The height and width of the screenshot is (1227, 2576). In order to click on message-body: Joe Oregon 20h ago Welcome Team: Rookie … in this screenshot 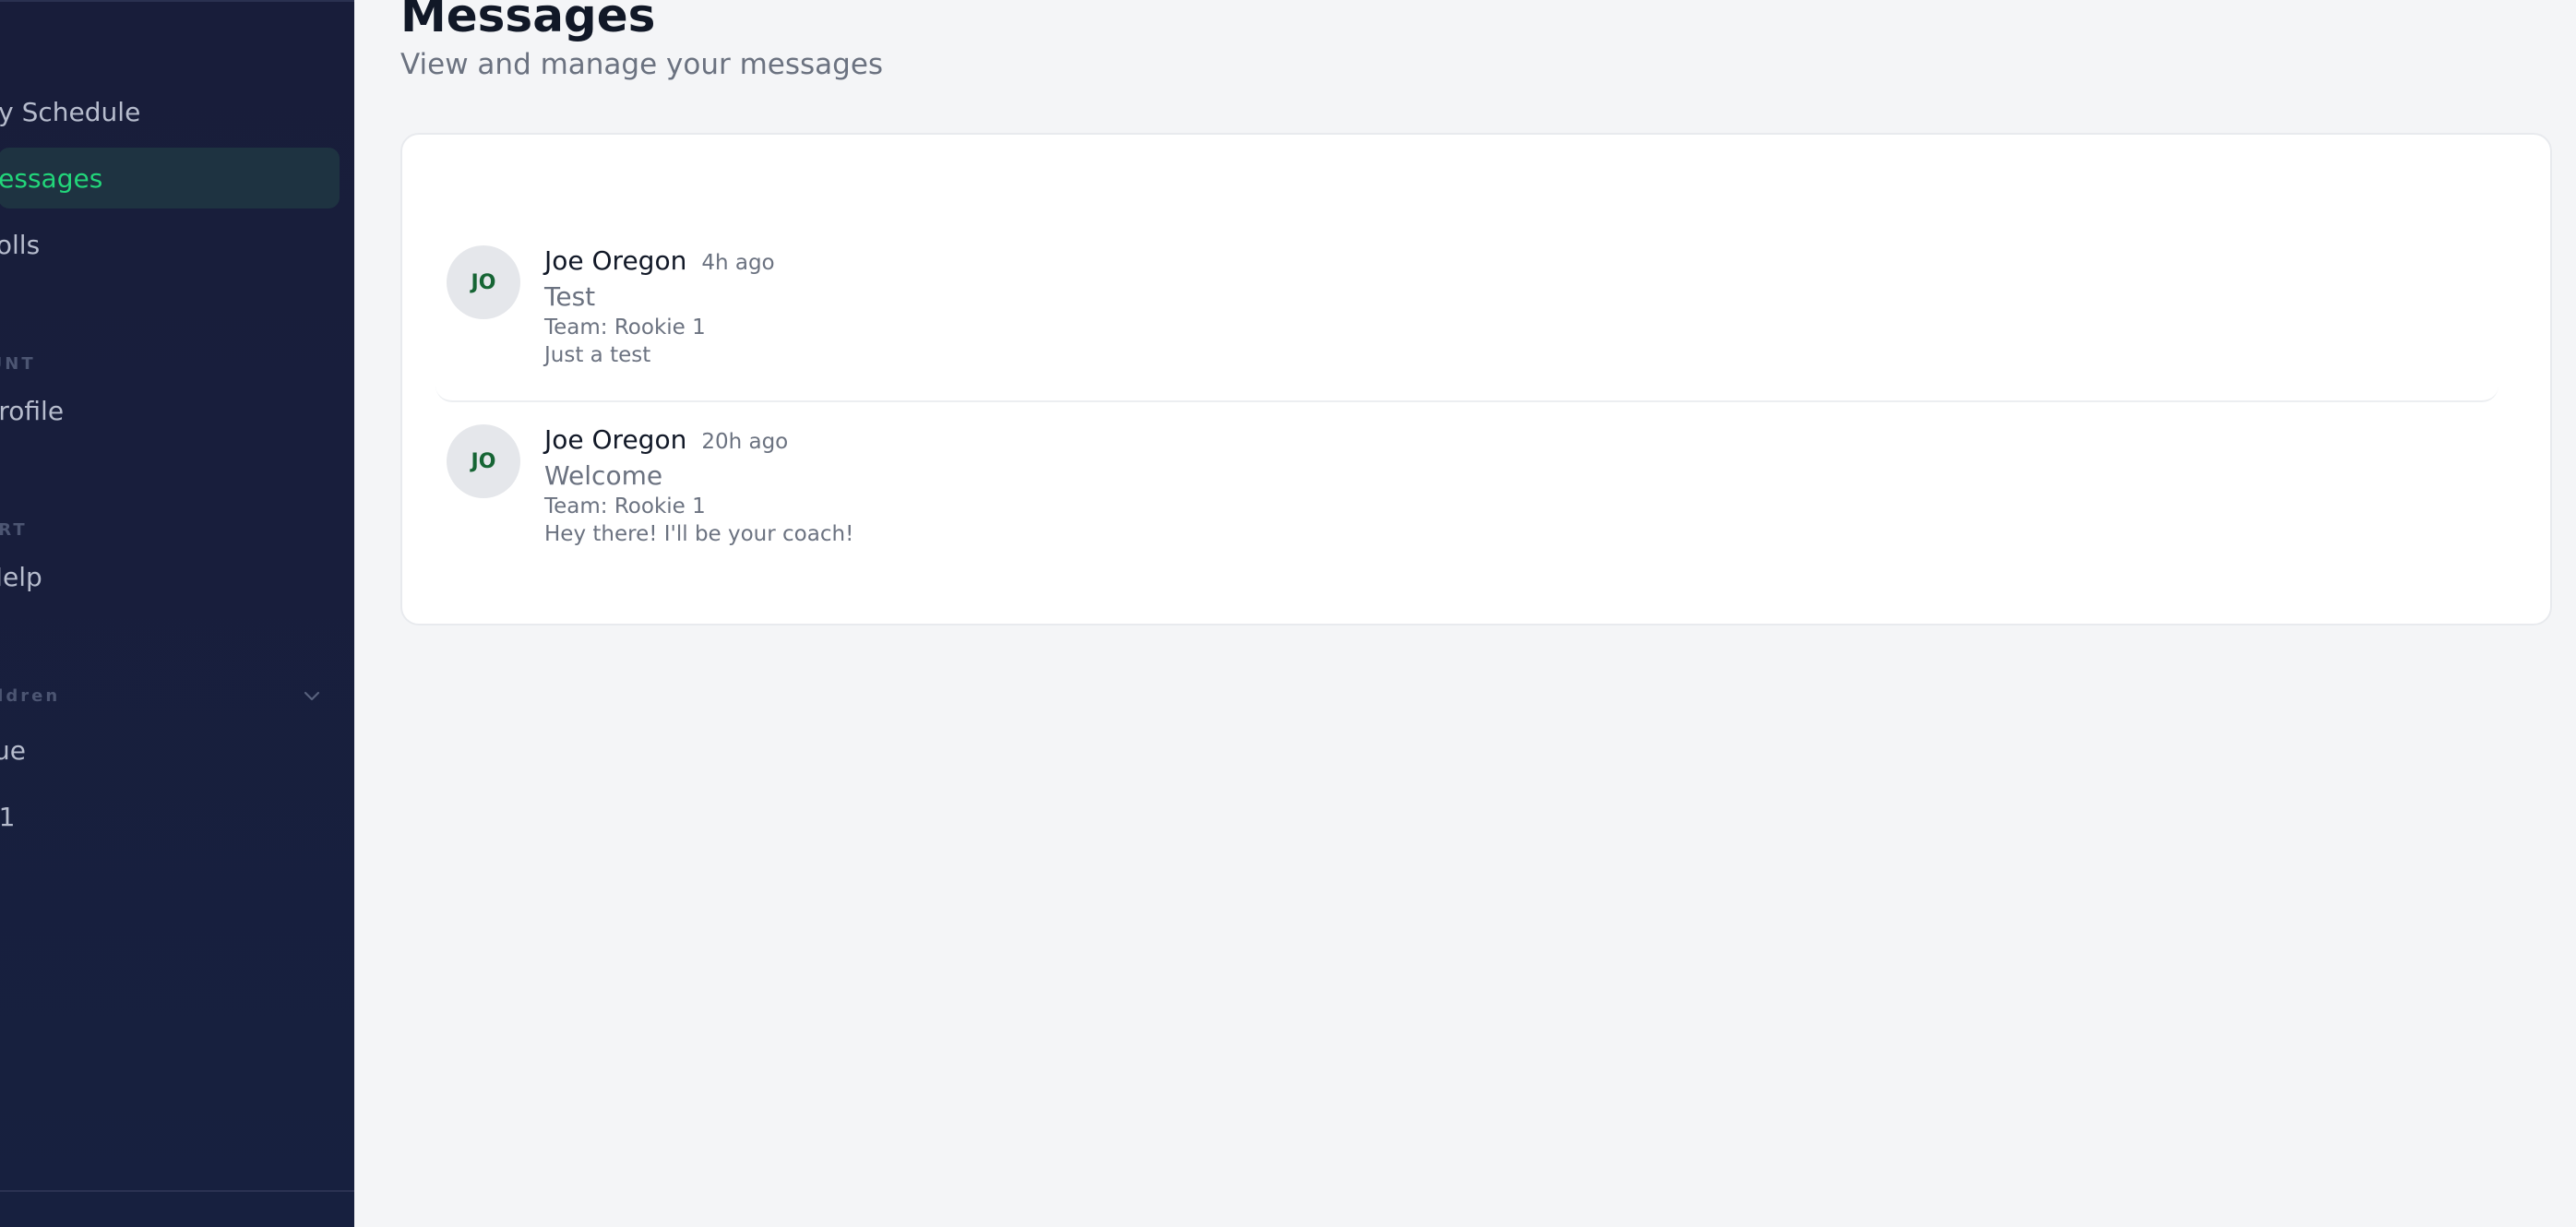, I will do `click(699, 485)`.